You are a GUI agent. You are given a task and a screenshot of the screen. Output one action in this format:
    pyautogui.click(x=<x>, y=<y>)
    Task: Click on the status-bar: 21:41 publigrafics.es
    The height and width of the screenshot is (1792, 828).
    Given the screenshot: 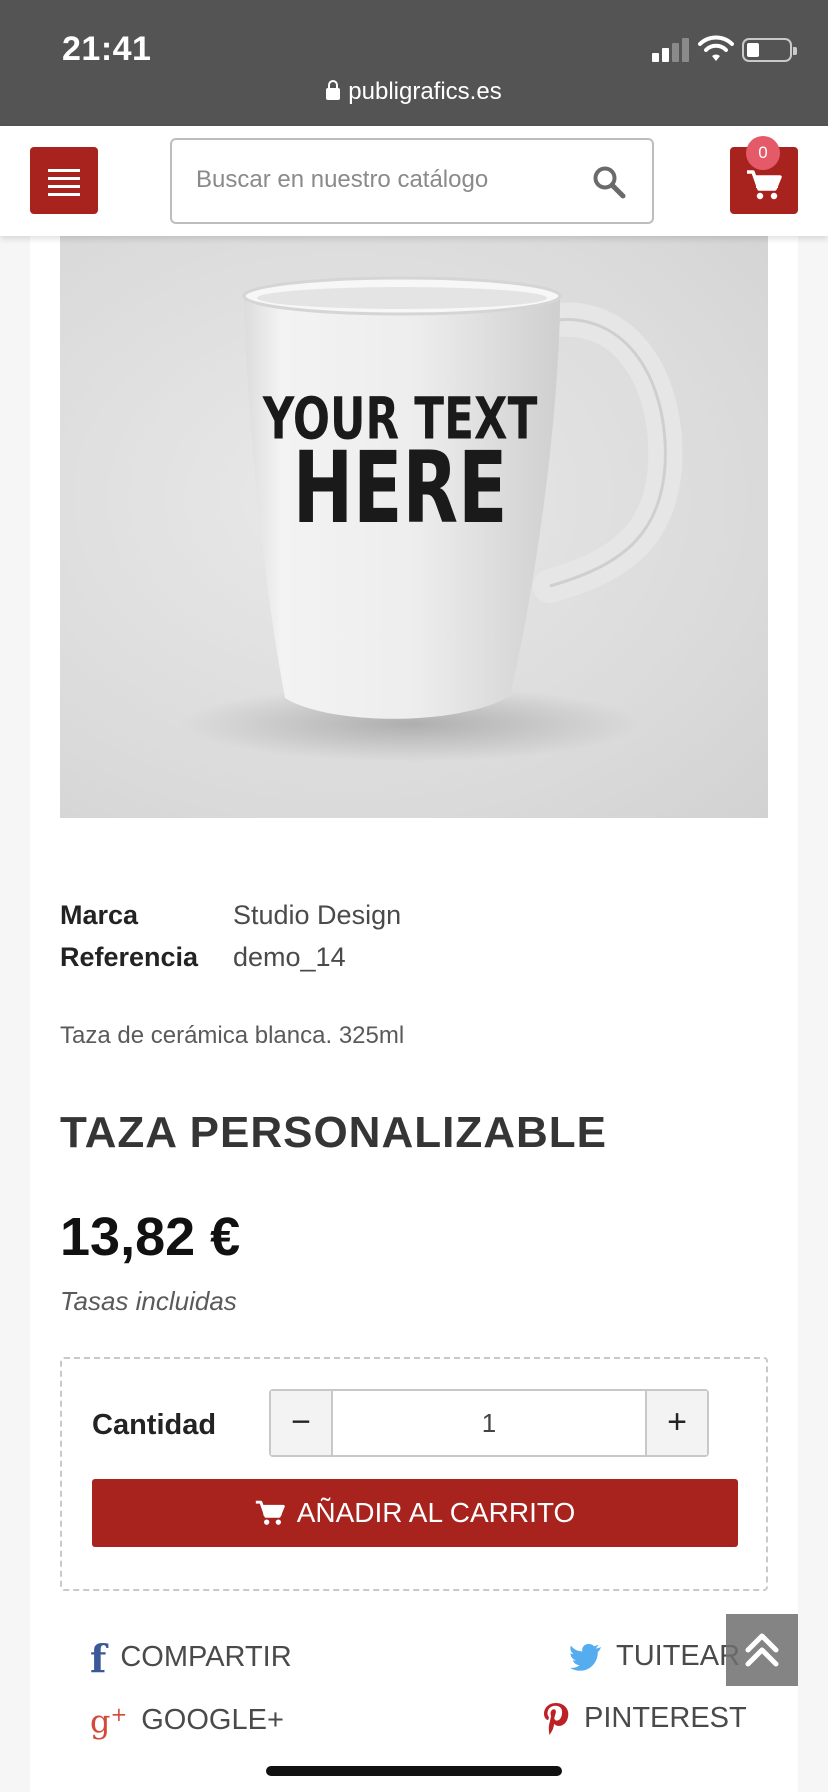 What is the action you would take?
    pyautogui.click(x=414, y=63)
    